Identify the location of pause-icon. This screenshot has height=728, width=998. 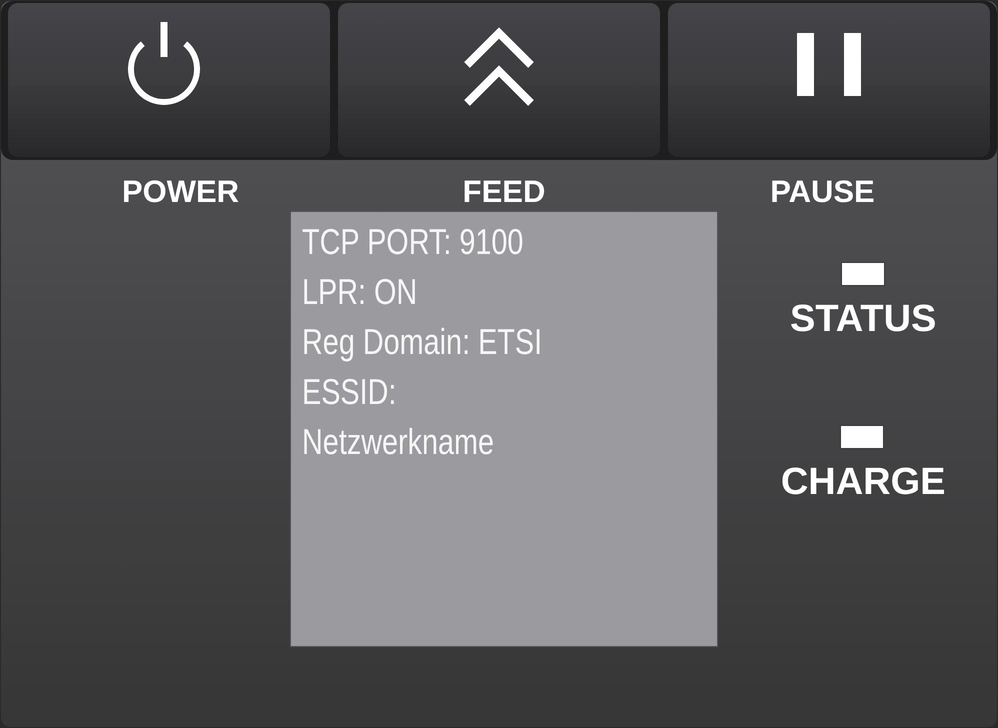
(829, 64).